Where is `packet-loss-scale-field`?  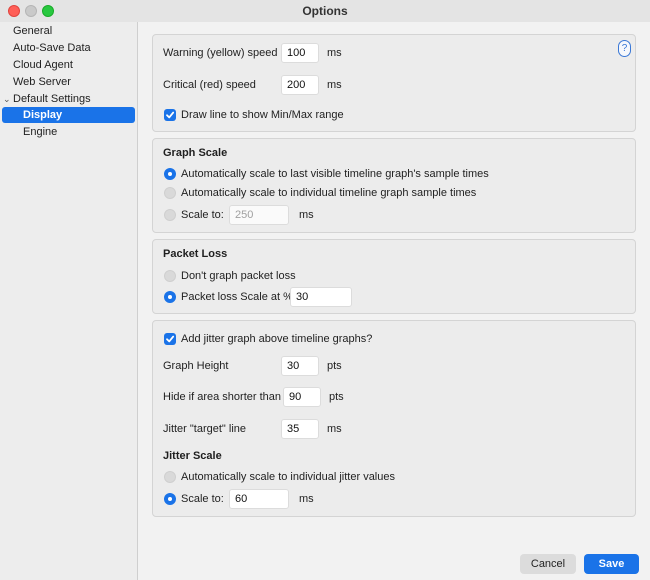
packet-loss-scale-field is located at coordinates (321, 297).